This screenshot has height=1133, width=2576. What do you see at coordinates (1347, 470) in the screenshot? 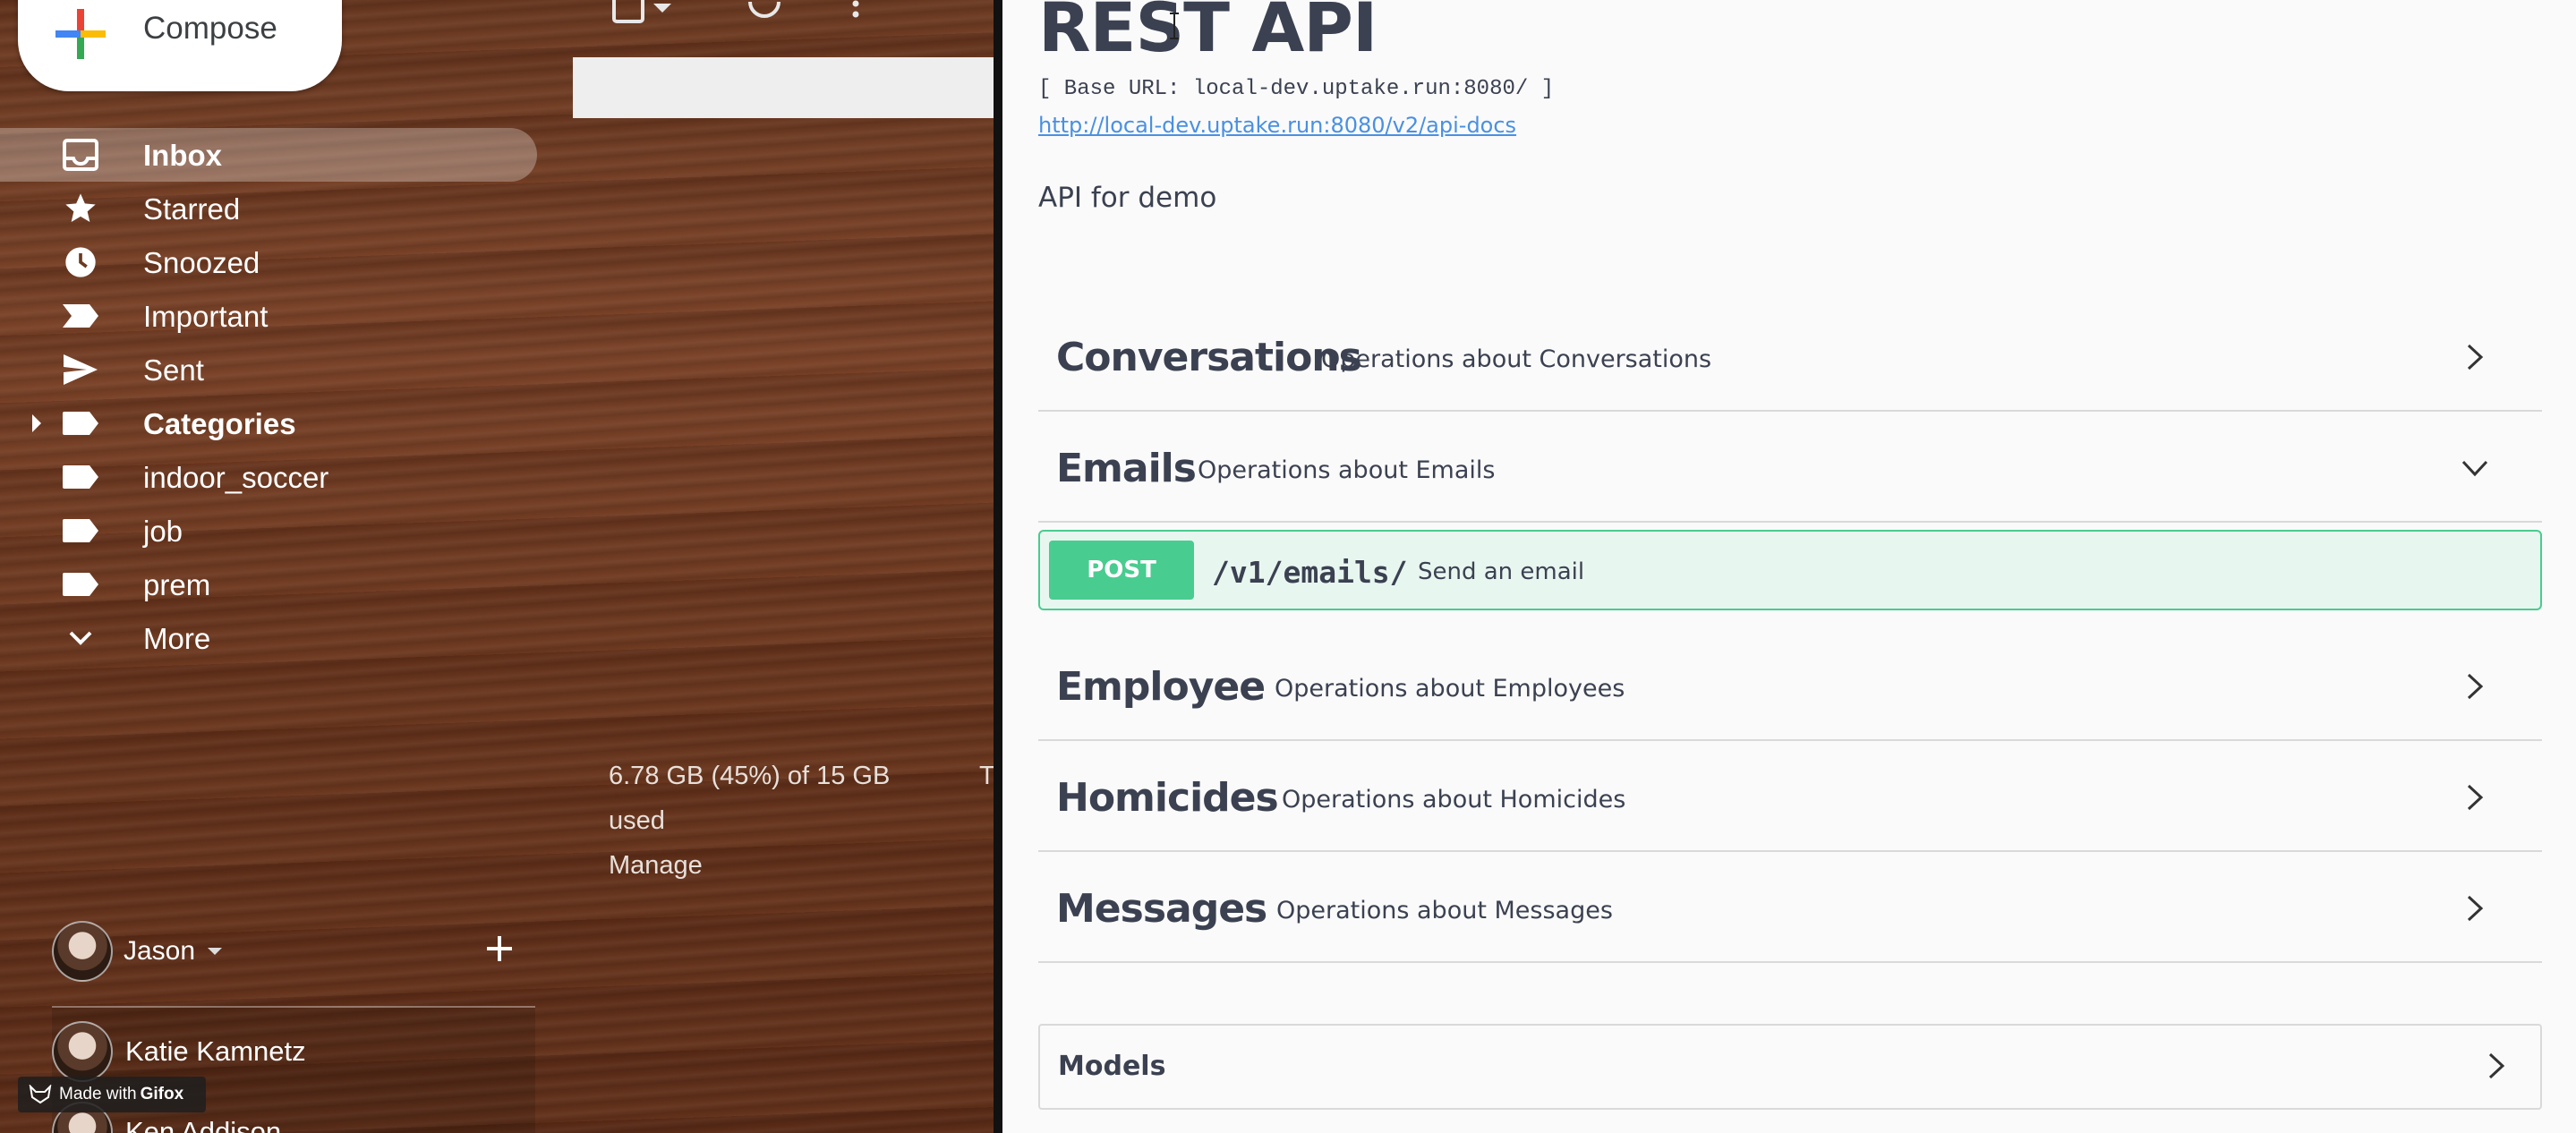
I see `tag-description: Operations about Emails` at bounding box center [1347, 470].